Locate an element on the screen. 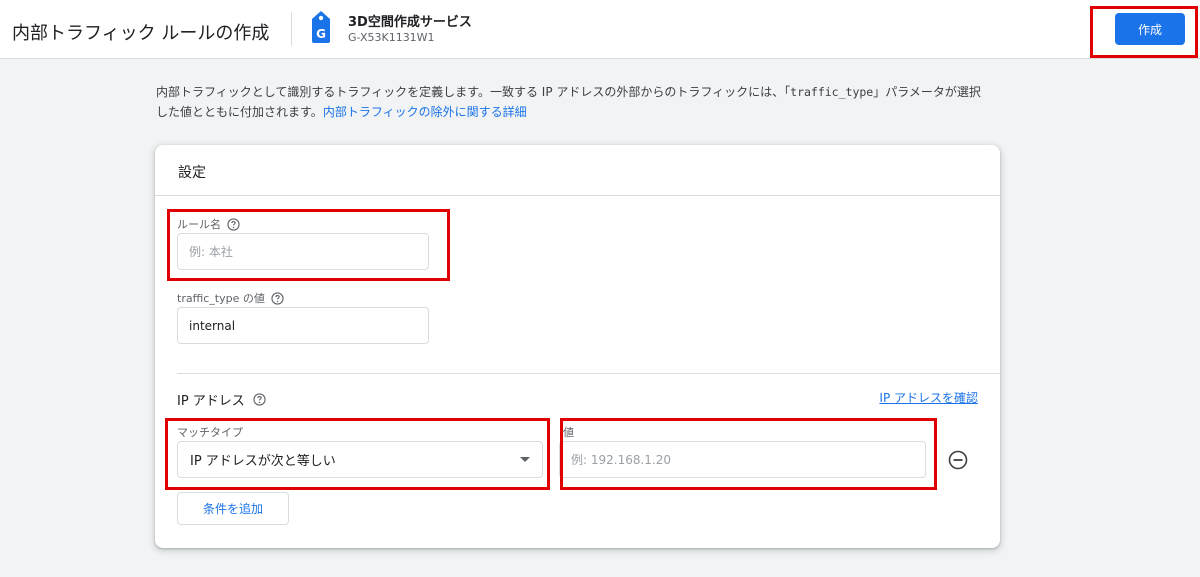 This screenshot has width=1200, height=577. property-name: 3D空間作成サービス is located at coordinates (410, 22).